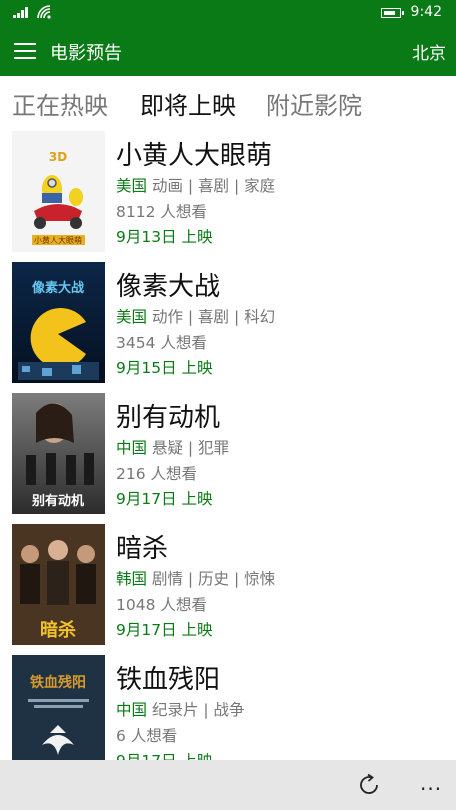  What do you see at coordinates (314, 103) in the screenshot?
I see `tab-nearby-cinemas: 附近影院` at bounding box center [314, 103].